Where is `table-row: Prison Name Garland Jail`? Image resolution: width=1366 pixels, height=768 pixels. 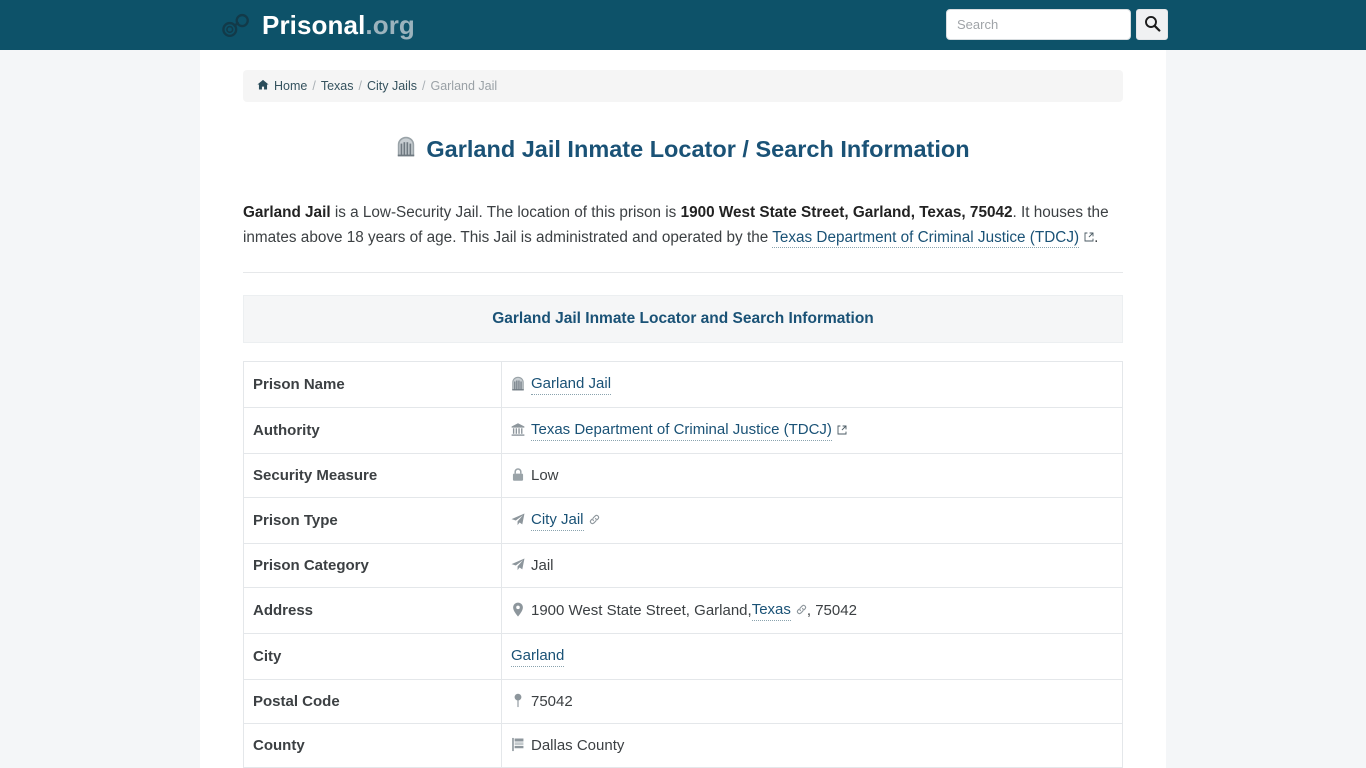 table-row: Prison Name Garland Jail is located at coordinates (683, 385).